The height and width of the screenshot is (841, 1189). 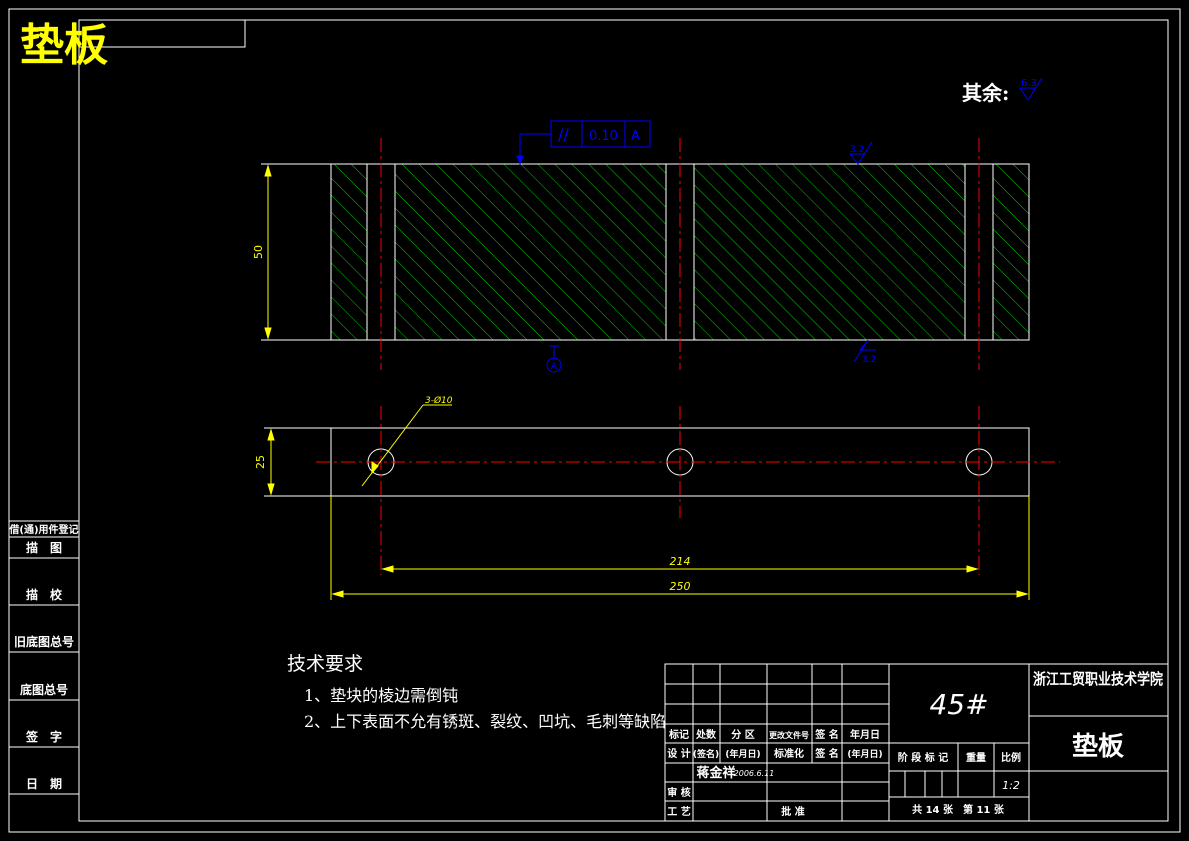 I want to click on tech-heading: 技术要求, so click(x=325, y=664).